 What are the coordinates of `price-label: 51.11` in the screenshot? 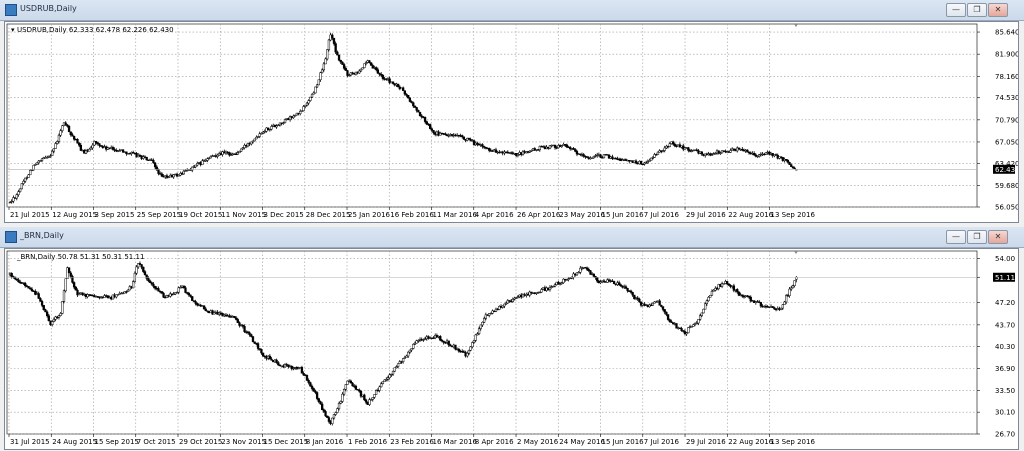 It's located at (1005, 278).